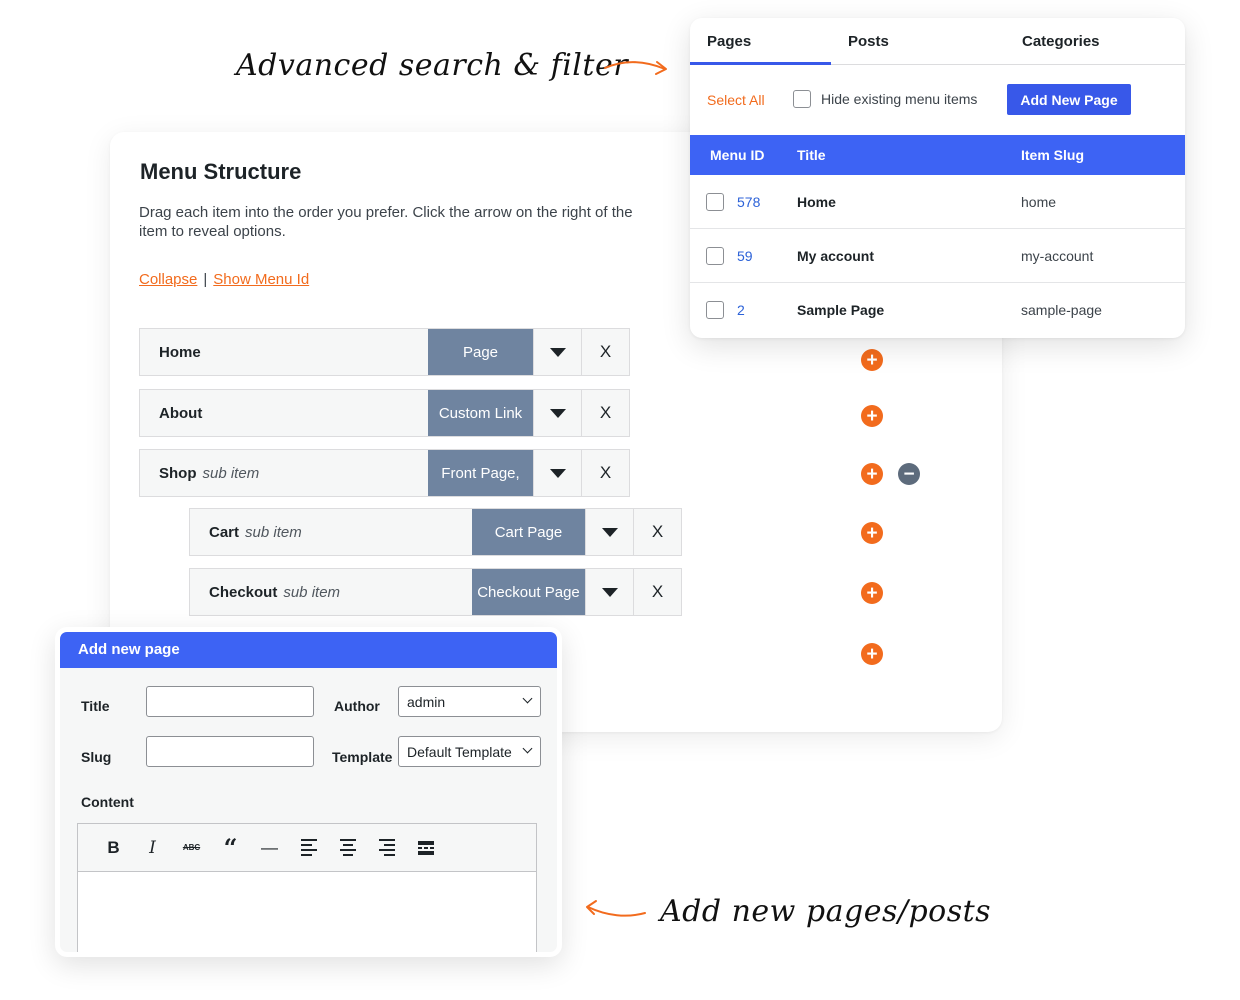 The width and height of the screenshot is (1240, 1000). Describe the element at coordinates (308, 650) in the screenshot. I see `add-page-header: Add new page` at that location.